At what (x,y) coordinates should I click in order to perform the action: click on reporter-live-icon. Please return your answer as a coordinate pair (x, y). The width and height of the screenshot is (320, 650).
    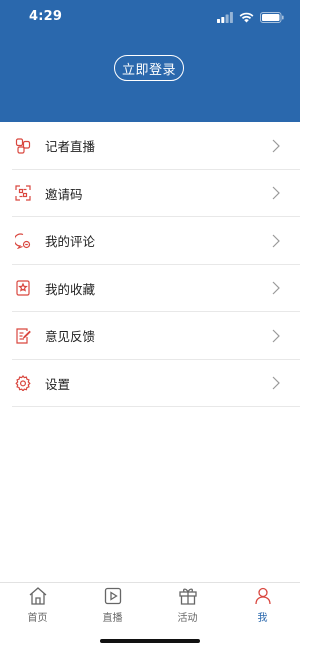
    Looking at the image, I should click on (23, 146).